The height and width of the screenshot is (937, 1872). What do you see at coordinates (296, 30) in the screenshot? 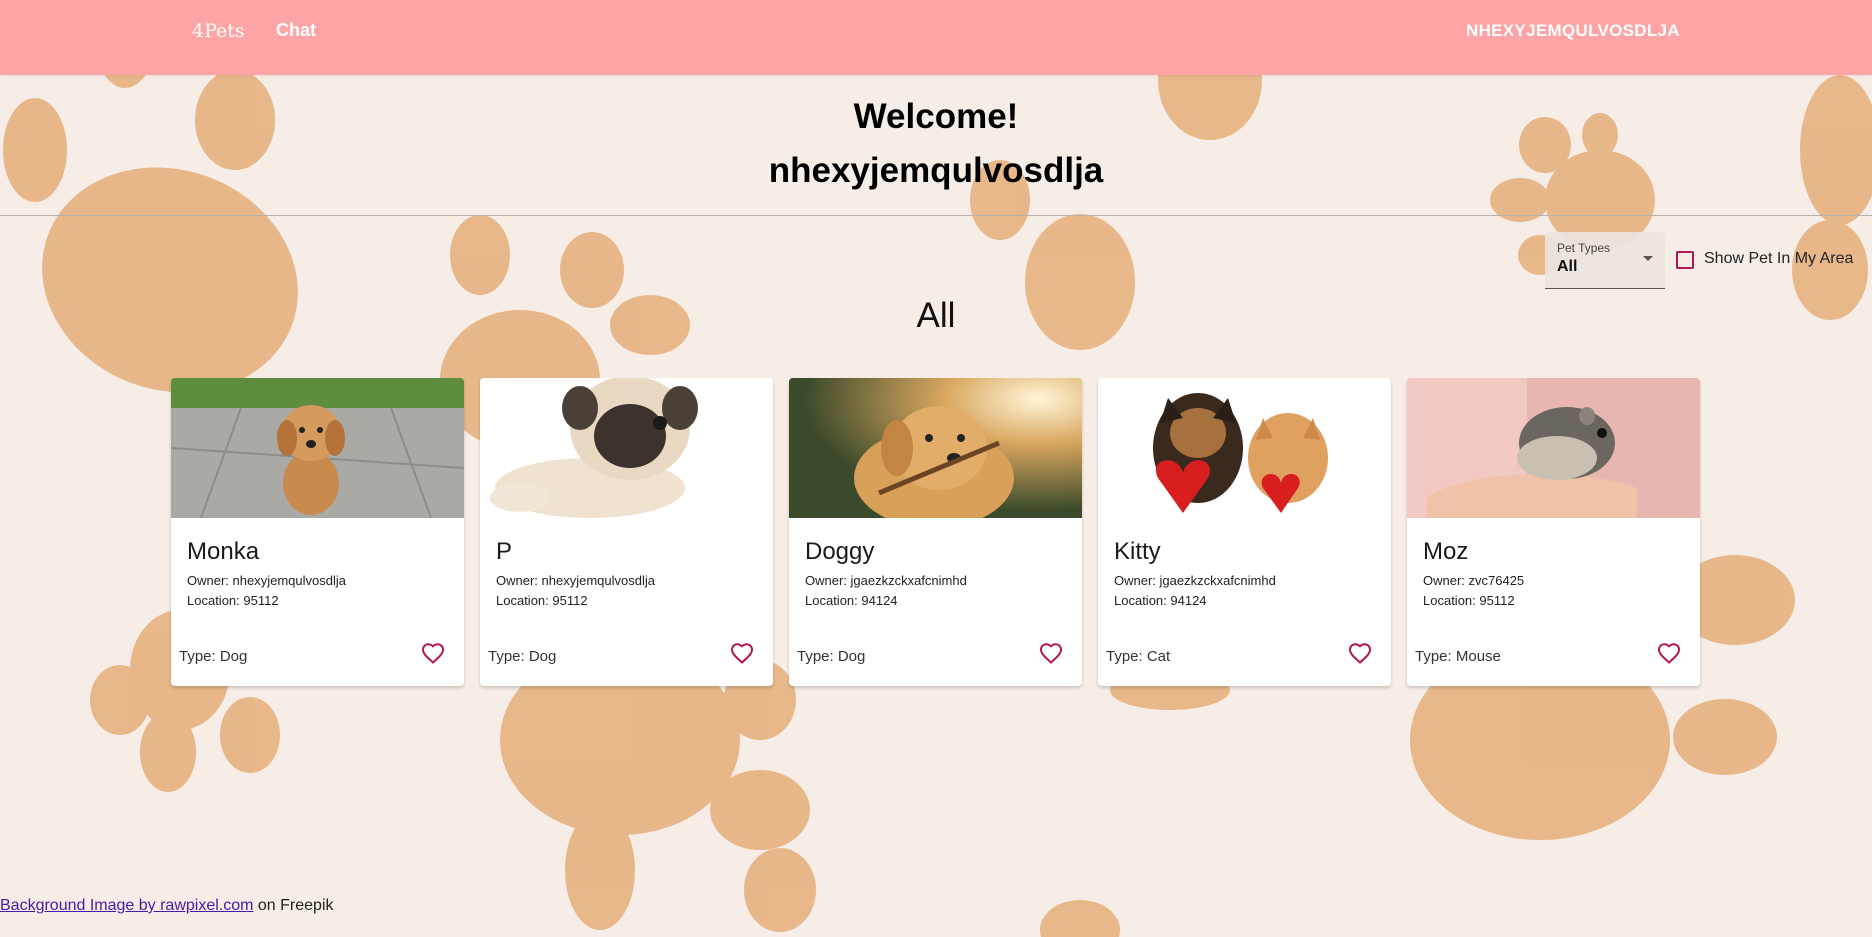
I see `nav-chat-link: Chat` at bounding box center [296, 30].